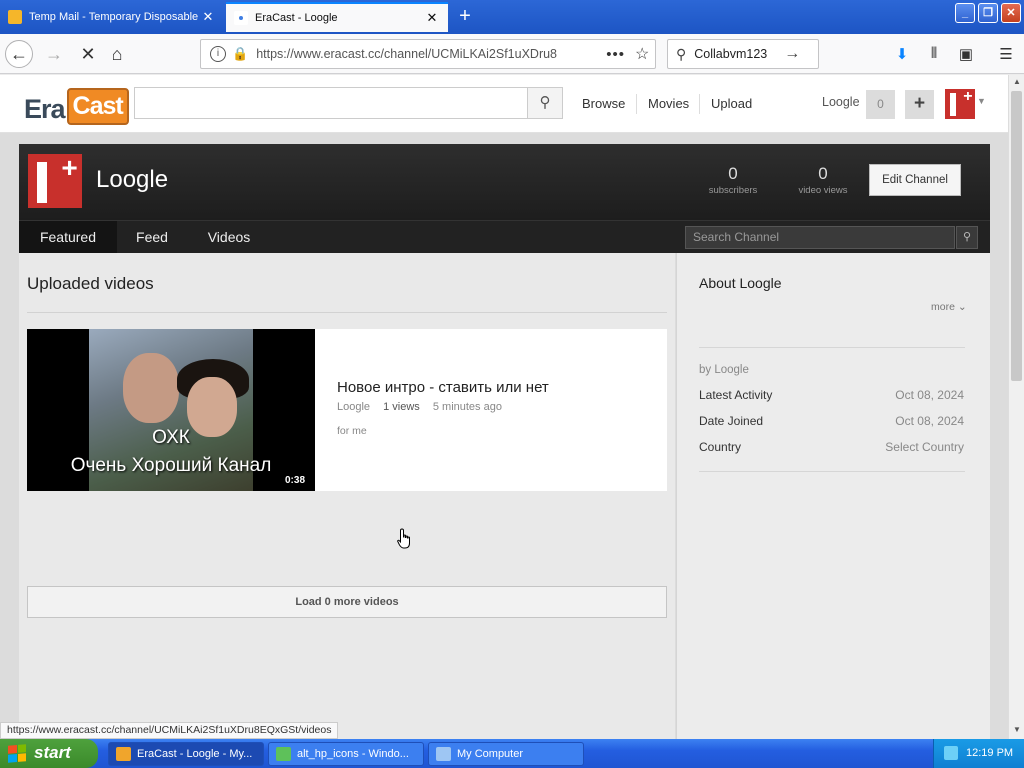  What do you see at coordinates (603, 103) in the screenshot?
I see `nav-browse: Browse` at bounding box center [603, 103].